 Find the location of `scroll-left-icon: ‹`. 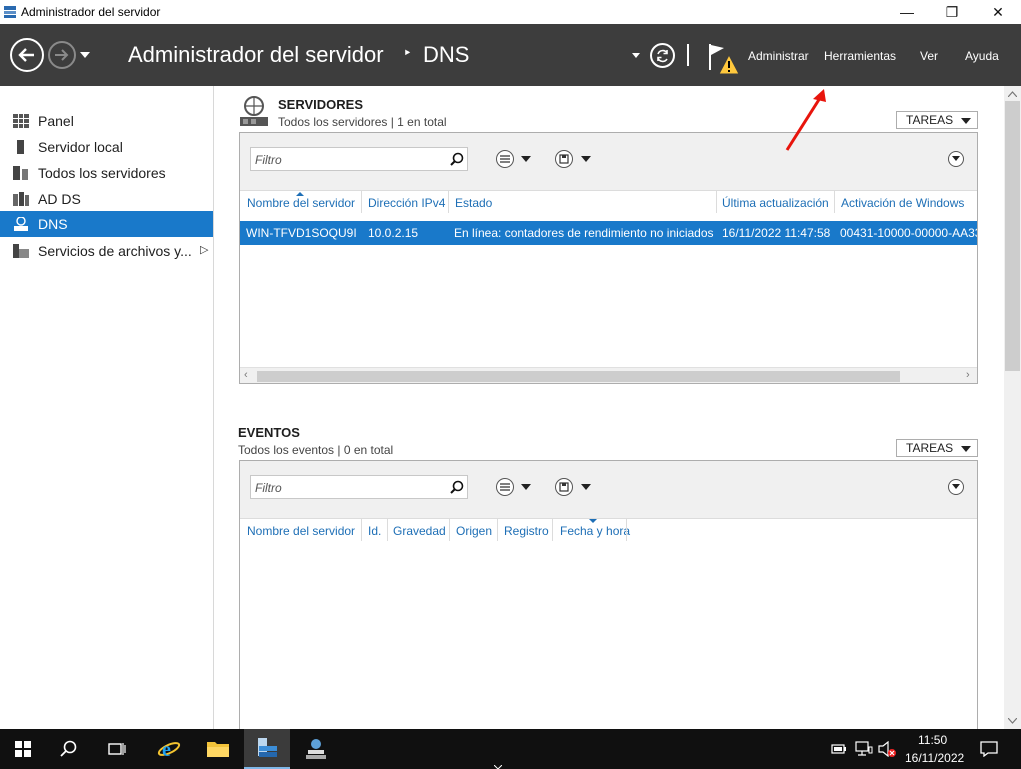

scroll-left-icon: ‹ is located at coordinates (246, 375).